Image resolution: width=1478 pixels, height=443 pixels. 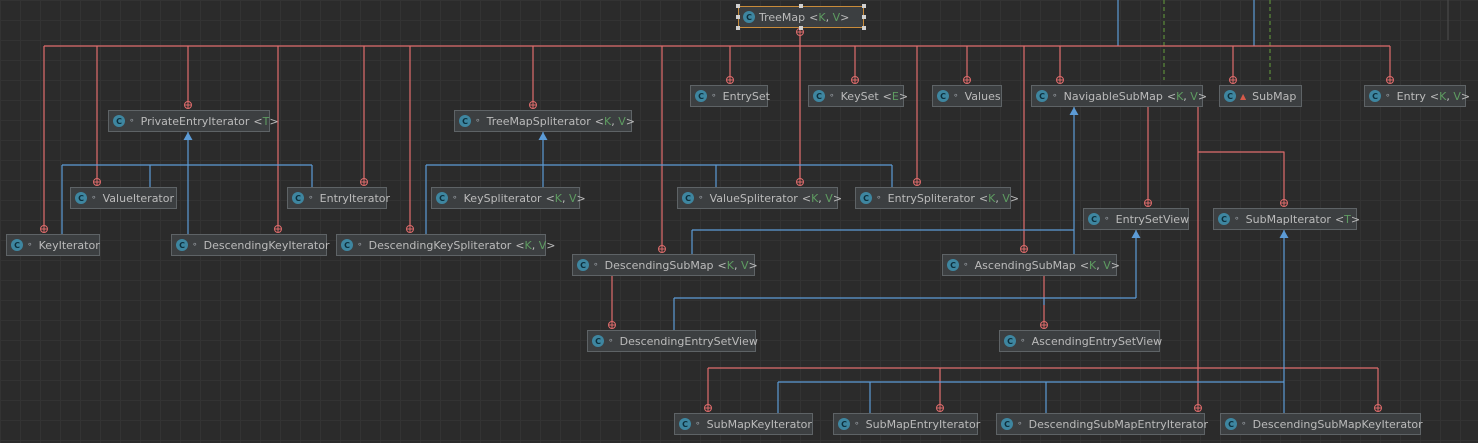 I want to click on class-node-privateentryiterator: C ∘ PrivateEntryIterator <T>, so click(x=193, y=121).